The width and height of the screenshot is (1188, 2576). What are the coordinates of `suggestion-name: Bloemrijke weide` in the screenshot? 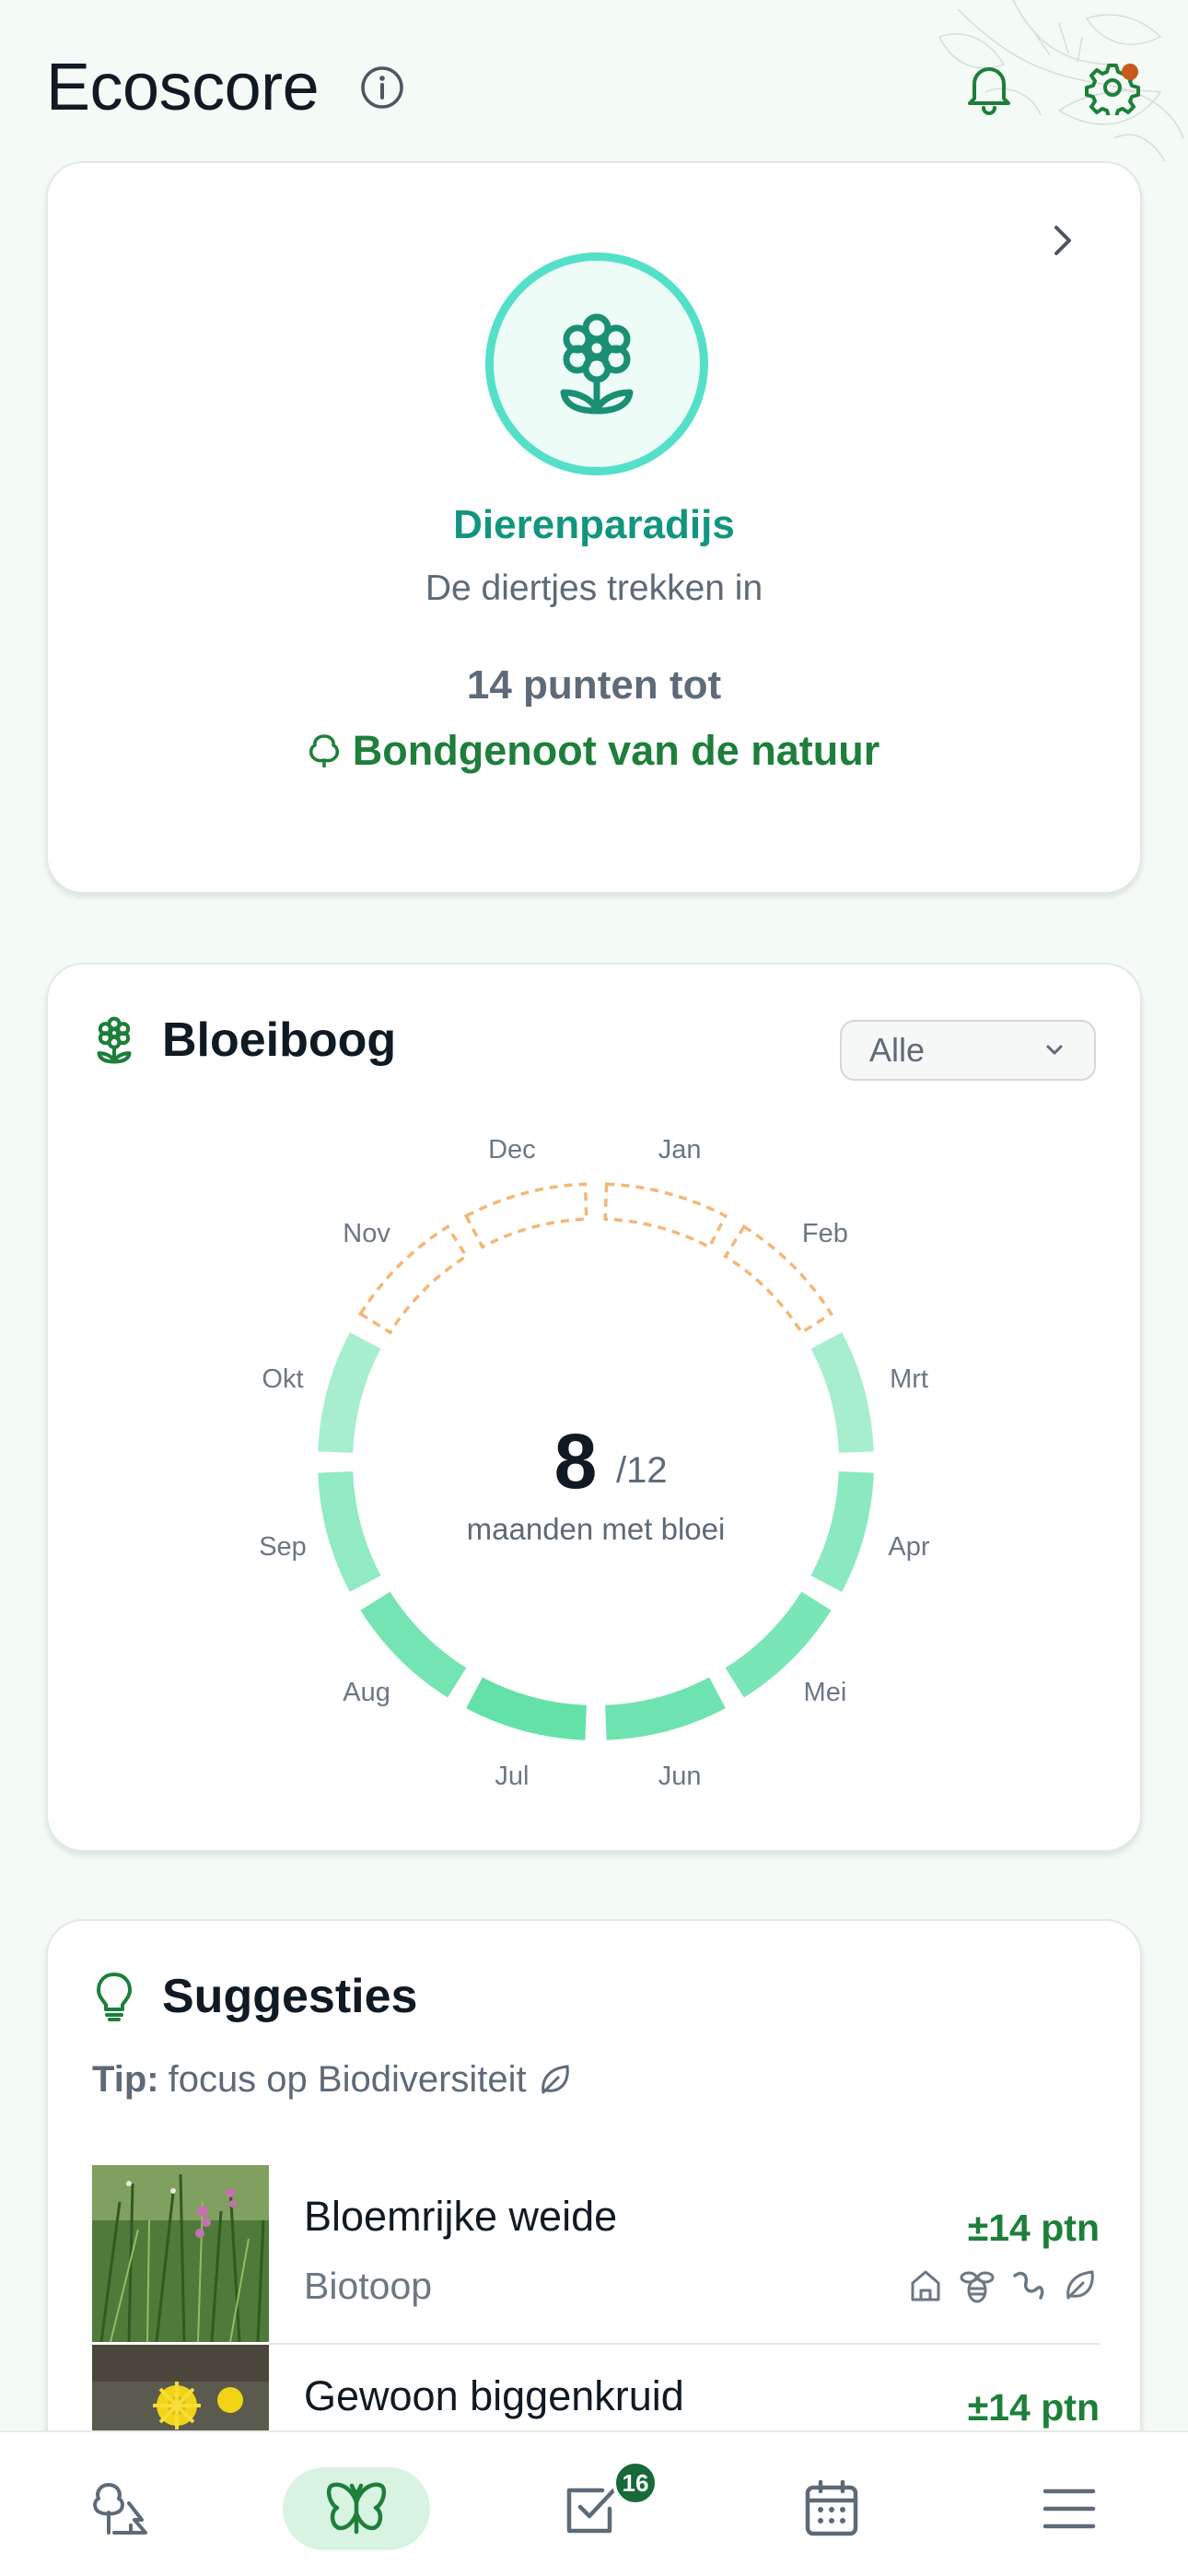 It's located at (461, 2216).